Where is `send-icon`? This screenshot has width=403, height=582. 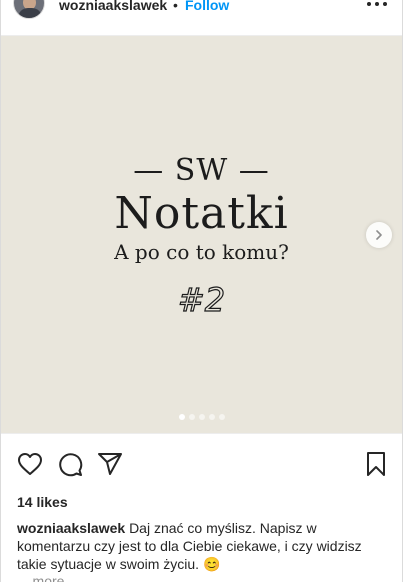
send-icon is located at coordinates (110, 464).